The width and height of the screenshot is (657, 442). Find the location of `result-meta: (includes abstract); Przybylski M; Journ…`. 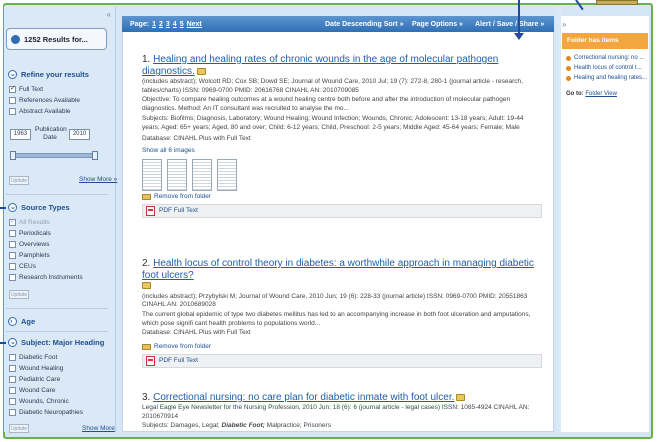

result-meta: (includes abstract); Przybylski M; Journ… is located at coordinates (335, 300).